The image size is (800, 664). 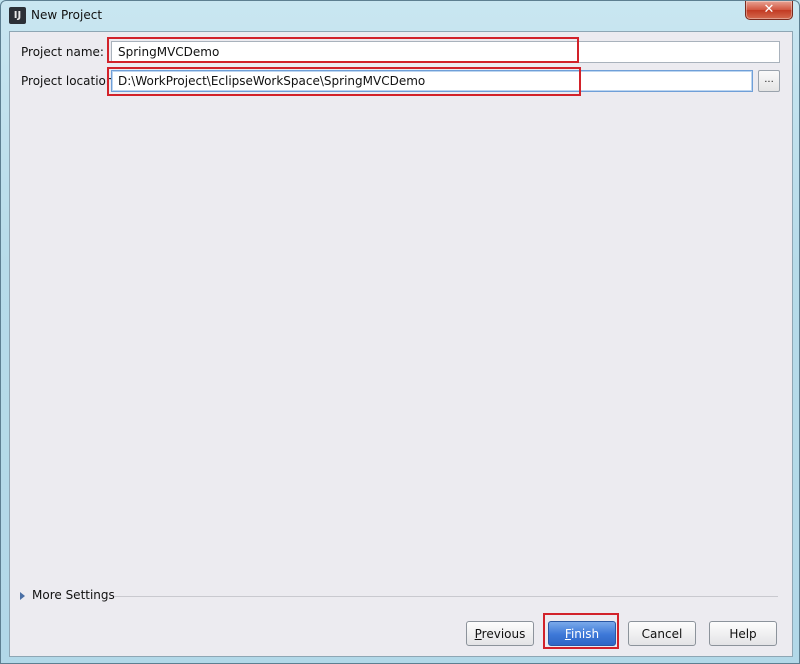 What do you see at coordinates (69, 81) in the screenshot?
I see `project-location-label: Project location:` at bounding box center [69, 81].